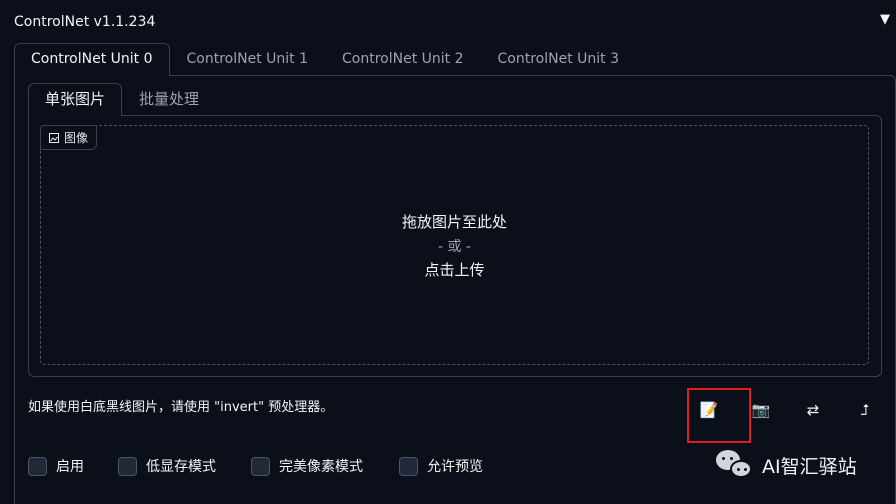 The image size is (896, 504). I want to click on pixel-perfect-checkbox-row: 完美像素模式, so click(307, 466).